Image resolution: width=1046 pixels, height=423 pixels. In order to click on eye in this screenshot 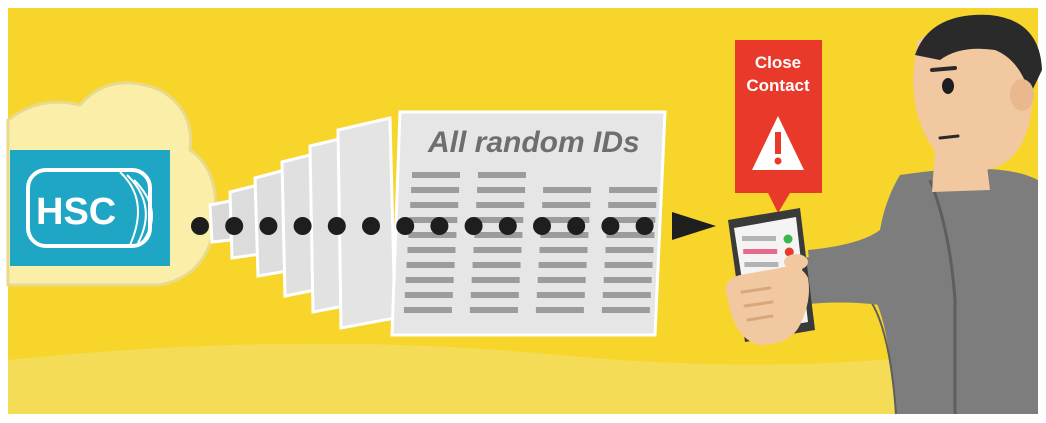, I will do `click(948, 86)`.